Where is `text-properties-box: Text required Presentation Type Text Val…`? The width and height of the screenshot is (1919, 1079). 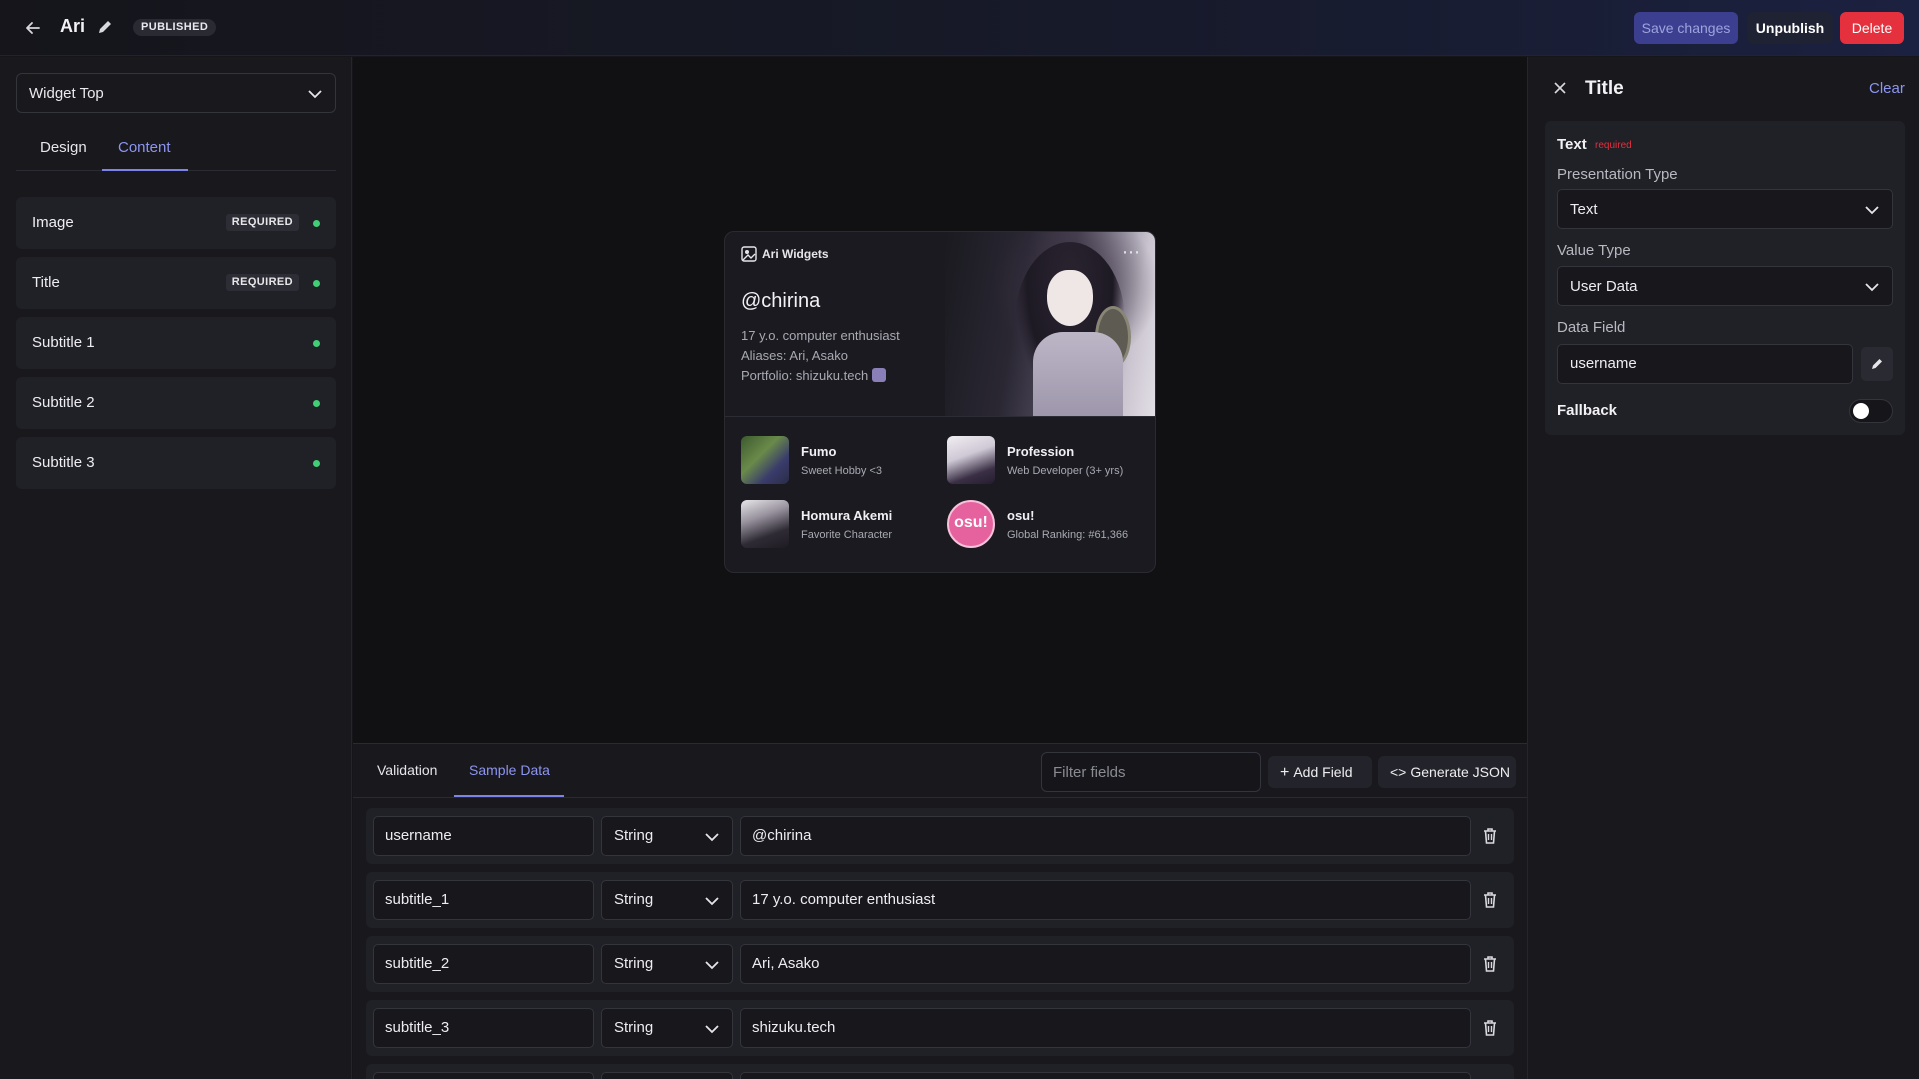
text-properties-box: Text required Presentation Type Text Val… is located at coordinates (1725, 278).